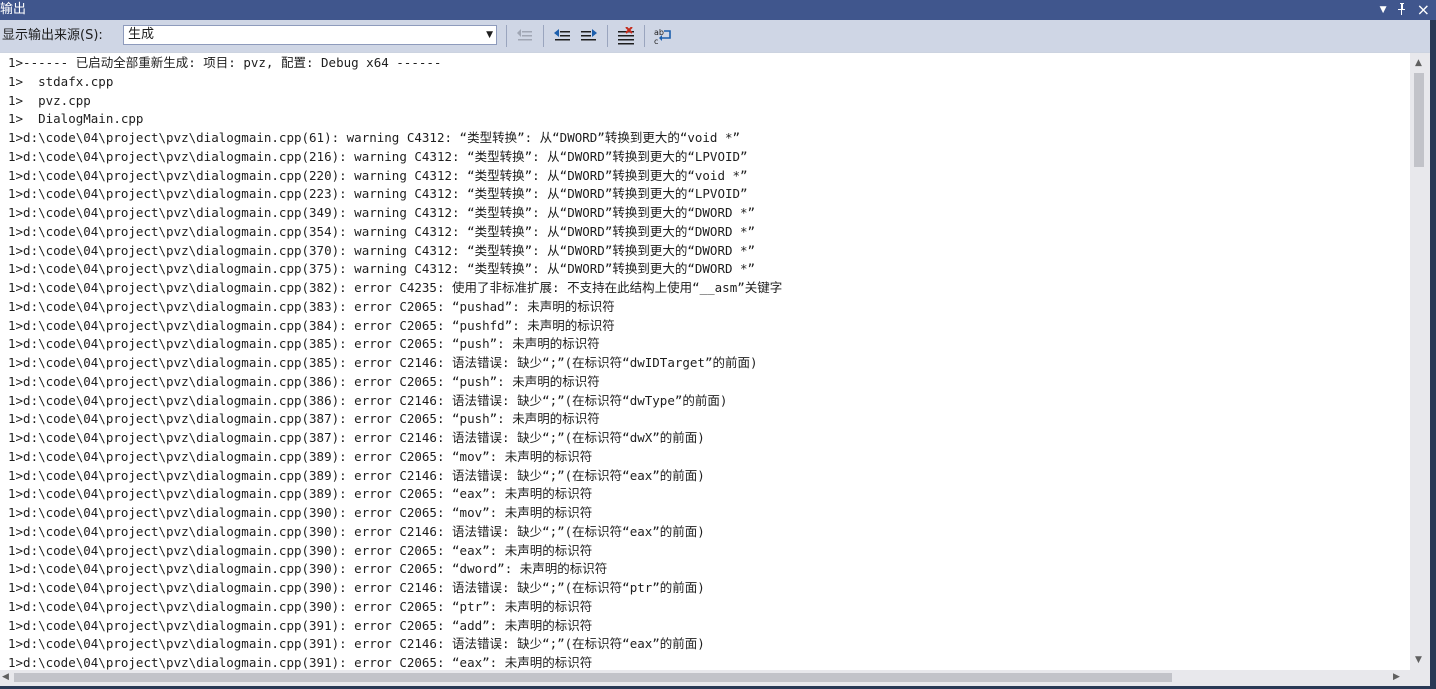 The height and width of the screenshot is (689, 1436). I want to click on go-to-previous-message-icon, so click(524, 35).